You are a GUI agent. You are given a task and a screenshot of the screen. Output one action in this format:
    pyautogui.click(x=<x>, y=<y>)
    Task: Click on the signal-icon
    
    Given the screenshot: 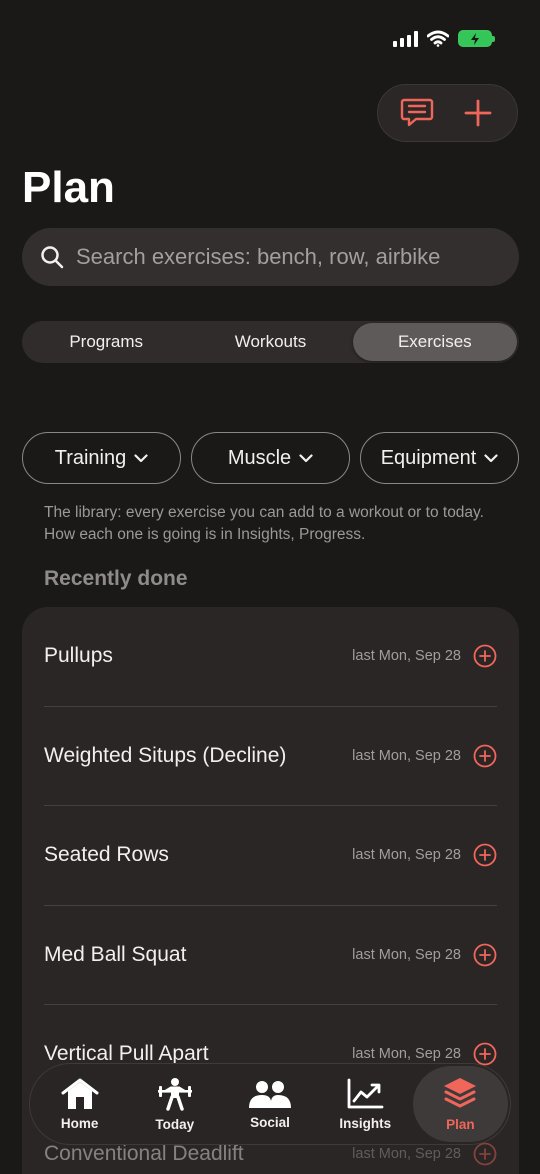 What is the action you would take?
    pyautogui.click(x=405, y=38)
    